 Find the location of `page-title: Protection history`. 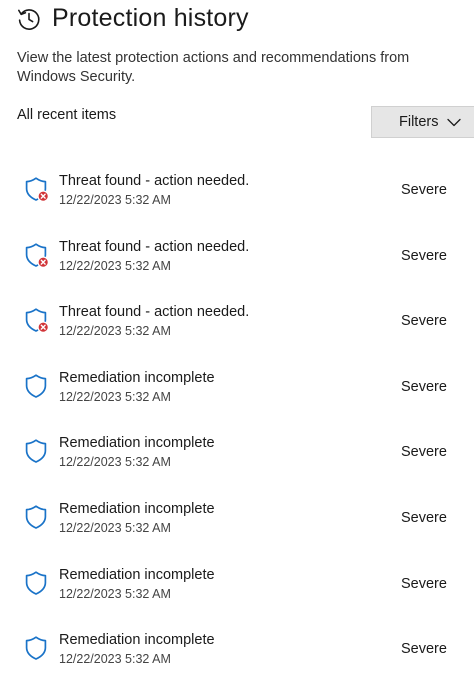

page-title: Protection history is located at coordinates (150, 18).